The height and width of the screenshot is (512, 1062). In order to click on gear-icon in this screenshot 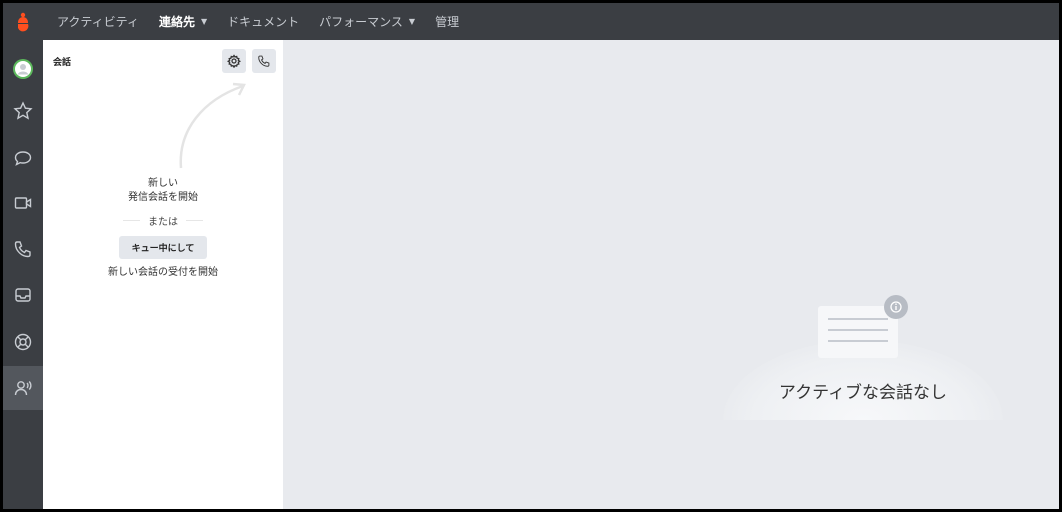, I will do `click(234, 61)`.